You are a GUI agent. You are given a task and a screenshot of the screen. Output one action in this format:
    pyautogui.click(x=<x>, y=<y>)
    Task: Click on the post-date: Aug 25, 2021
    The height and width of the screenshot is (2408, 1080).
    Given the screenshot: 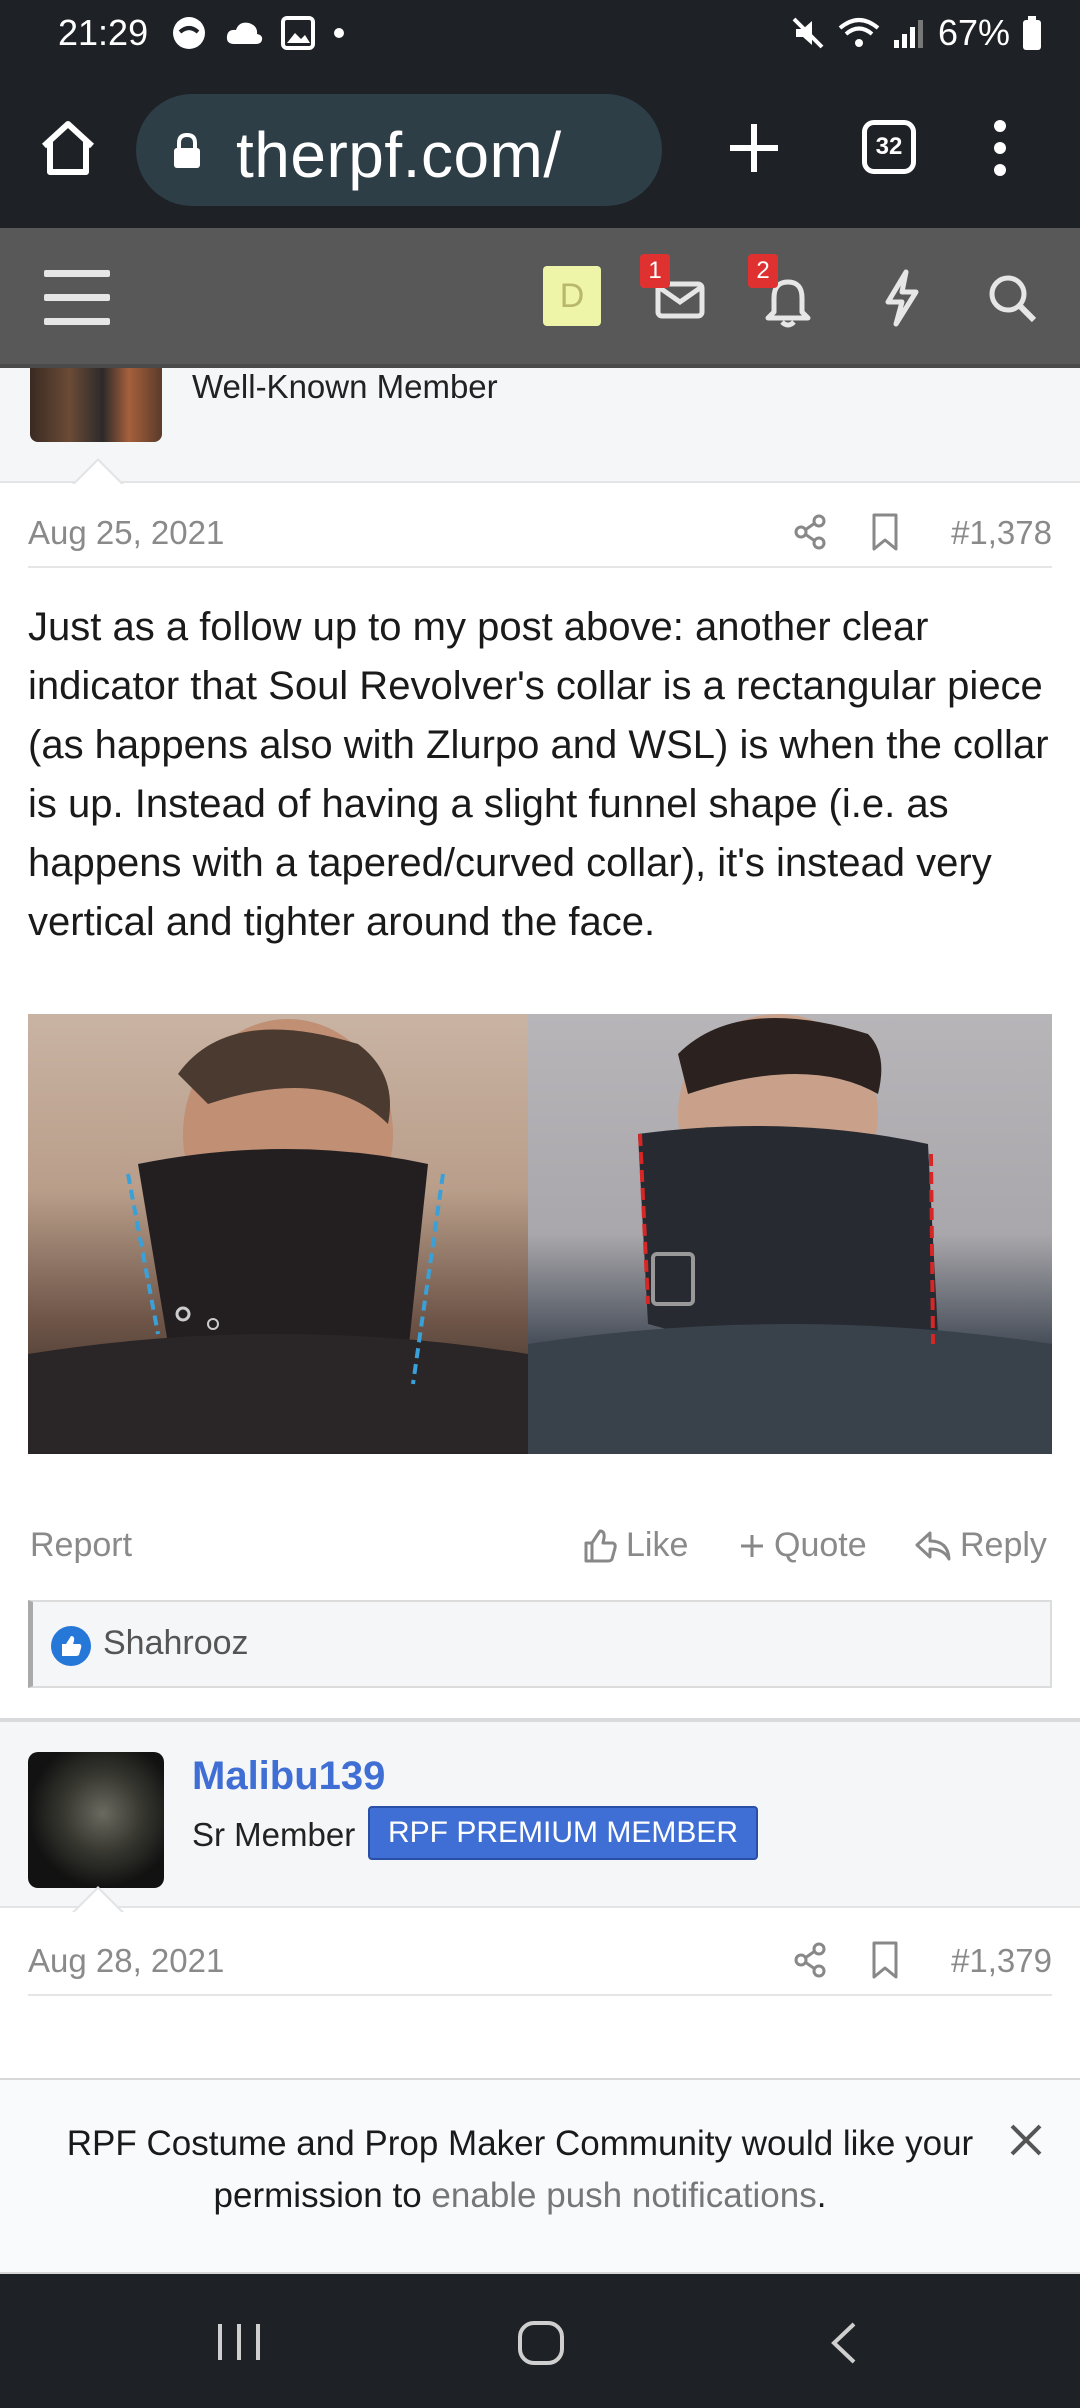 What is the action you would take?
    pyautogui.click(x=126, y=533)
    